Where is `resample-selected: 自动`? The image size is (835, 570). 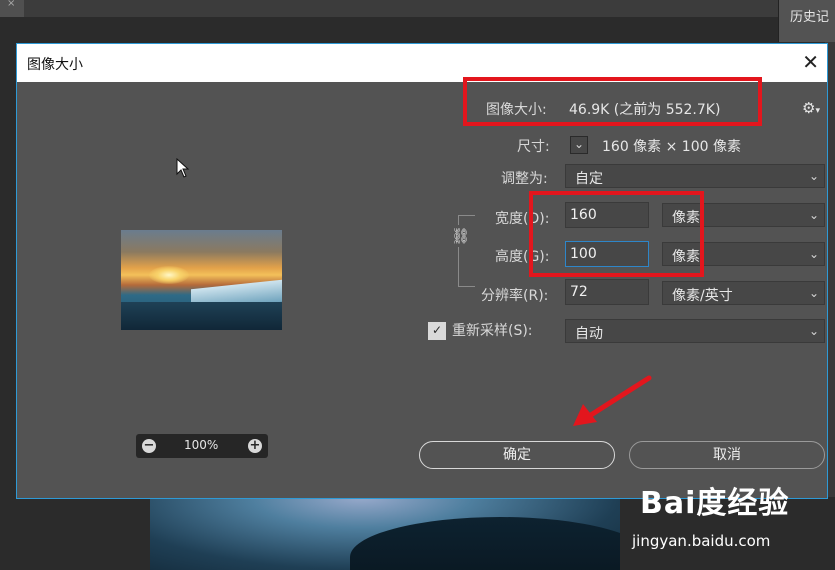
resample-selected: 自动 is located at coordinates (589, 334).